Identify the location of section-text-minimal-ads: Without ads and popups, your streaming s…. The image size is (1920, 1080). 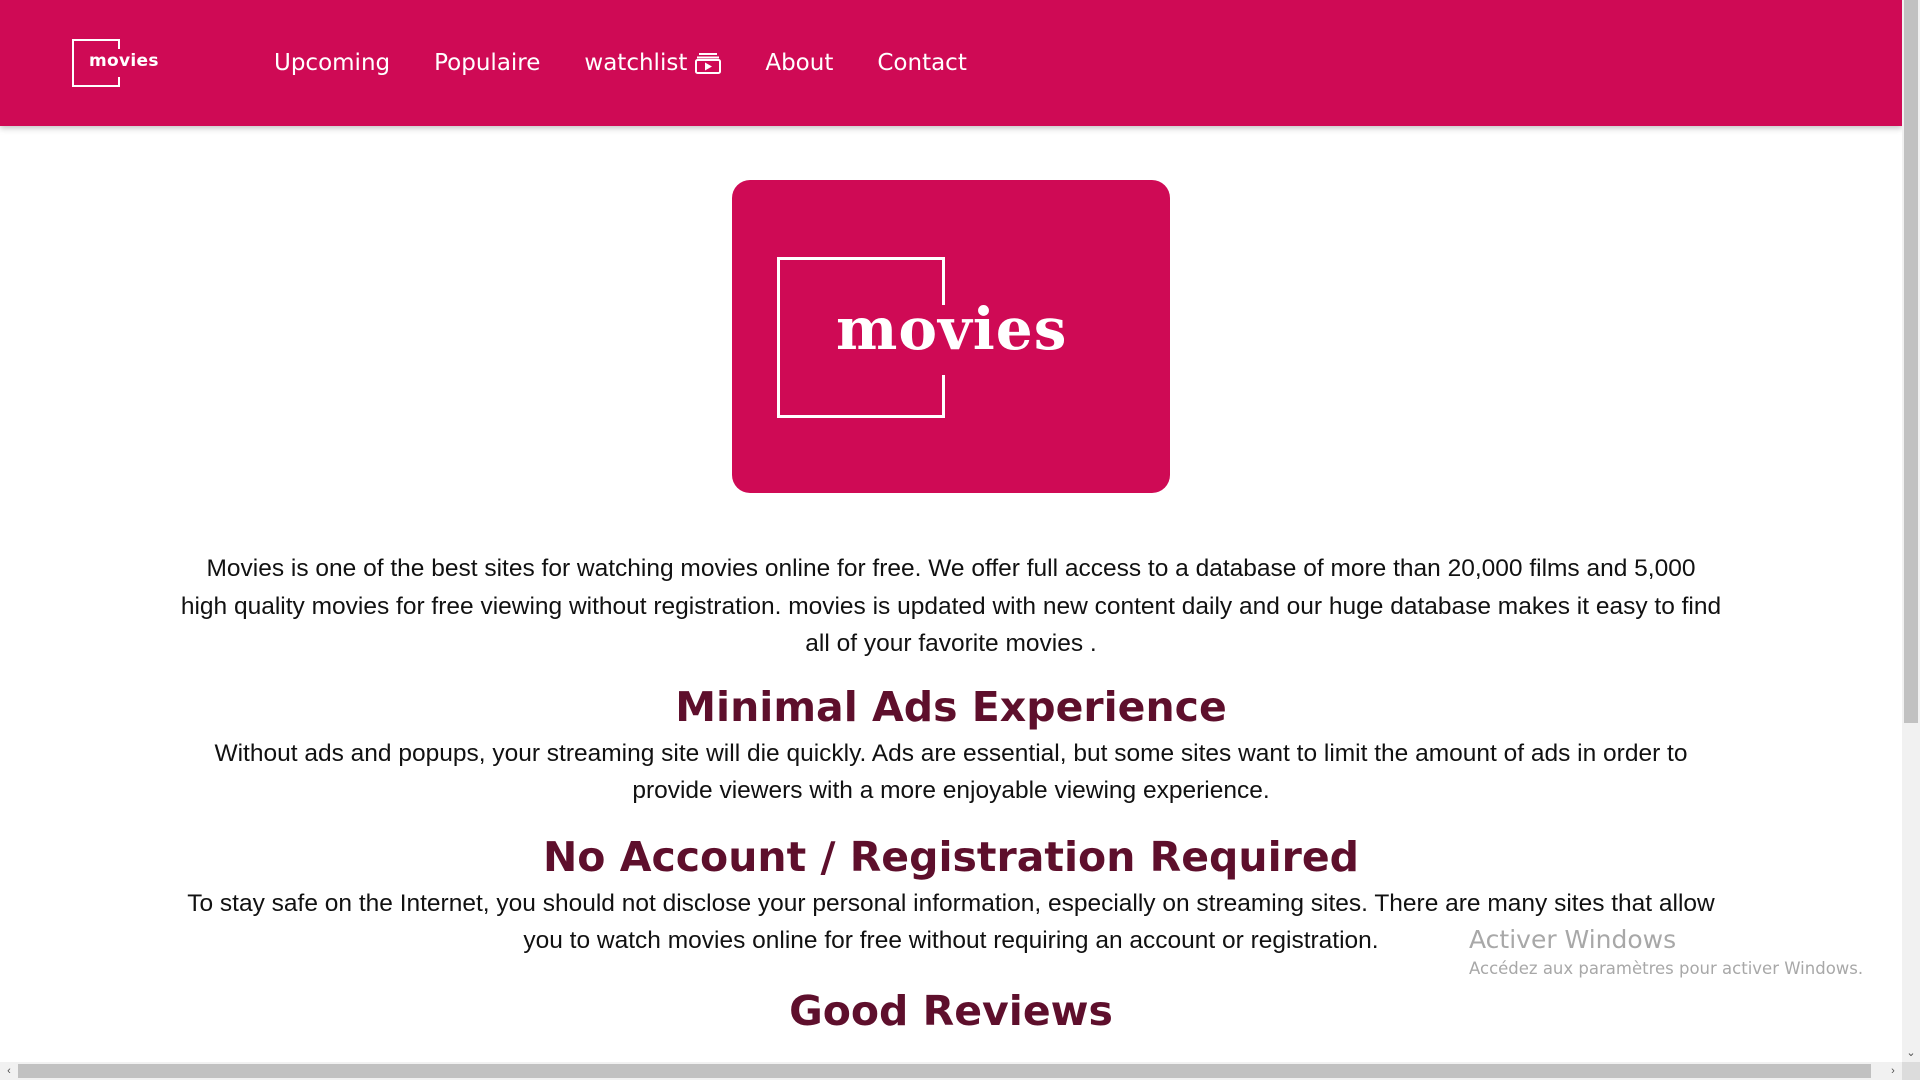
(951, 772).